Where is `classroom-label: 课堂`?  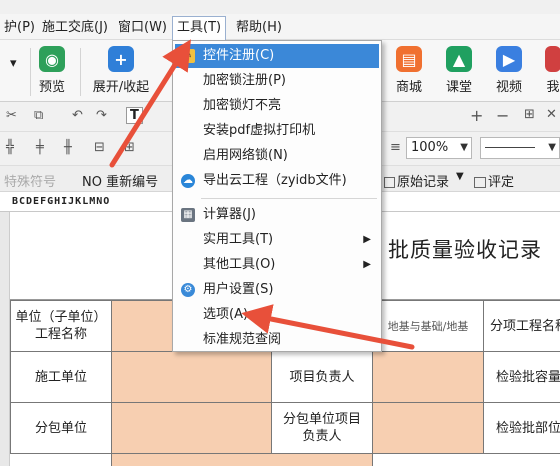 classroom-label: 课堂 is located at coordinates (458, 87).